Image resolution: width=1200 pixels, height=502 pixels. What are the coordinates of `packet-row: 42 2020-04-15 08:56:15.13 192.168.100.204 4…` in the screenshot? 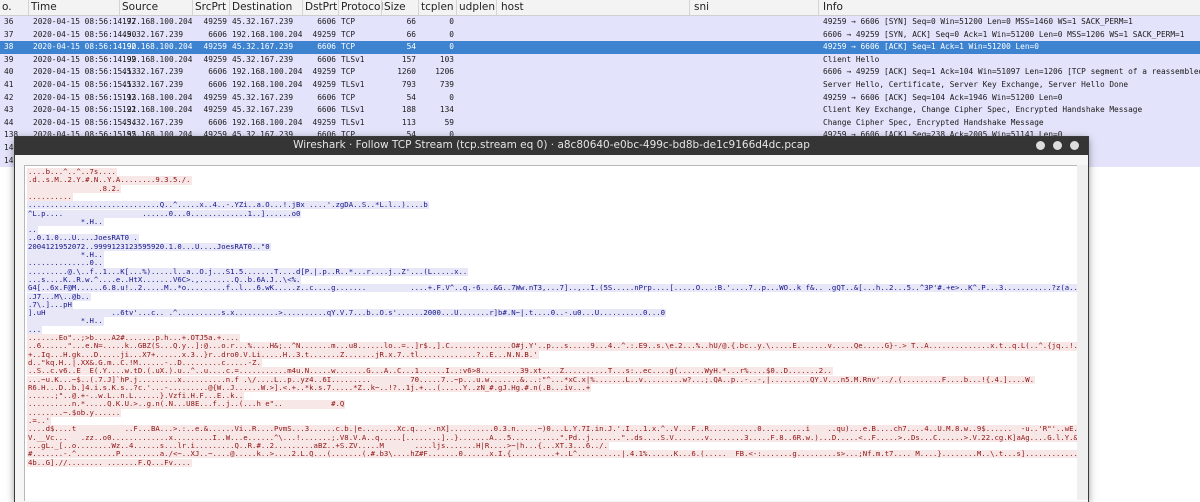 It's located at (600, 98).